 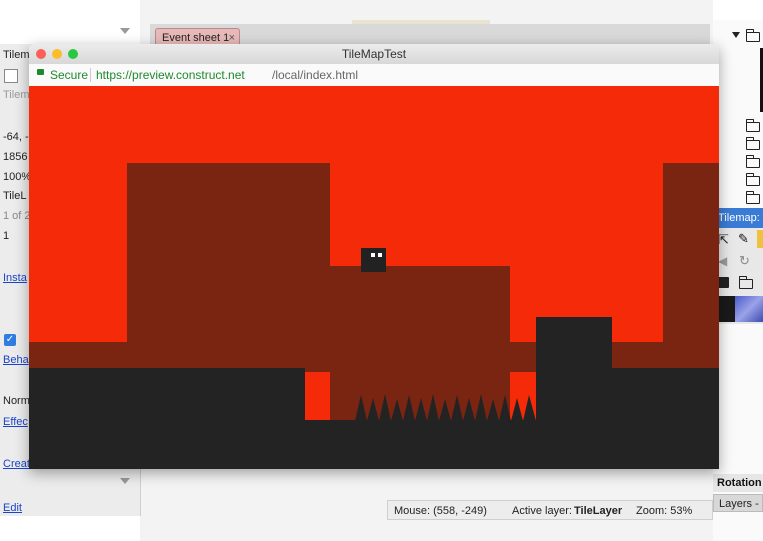 I want to click on window-titlebar: TileMapTest, so click(x=374, y=54).